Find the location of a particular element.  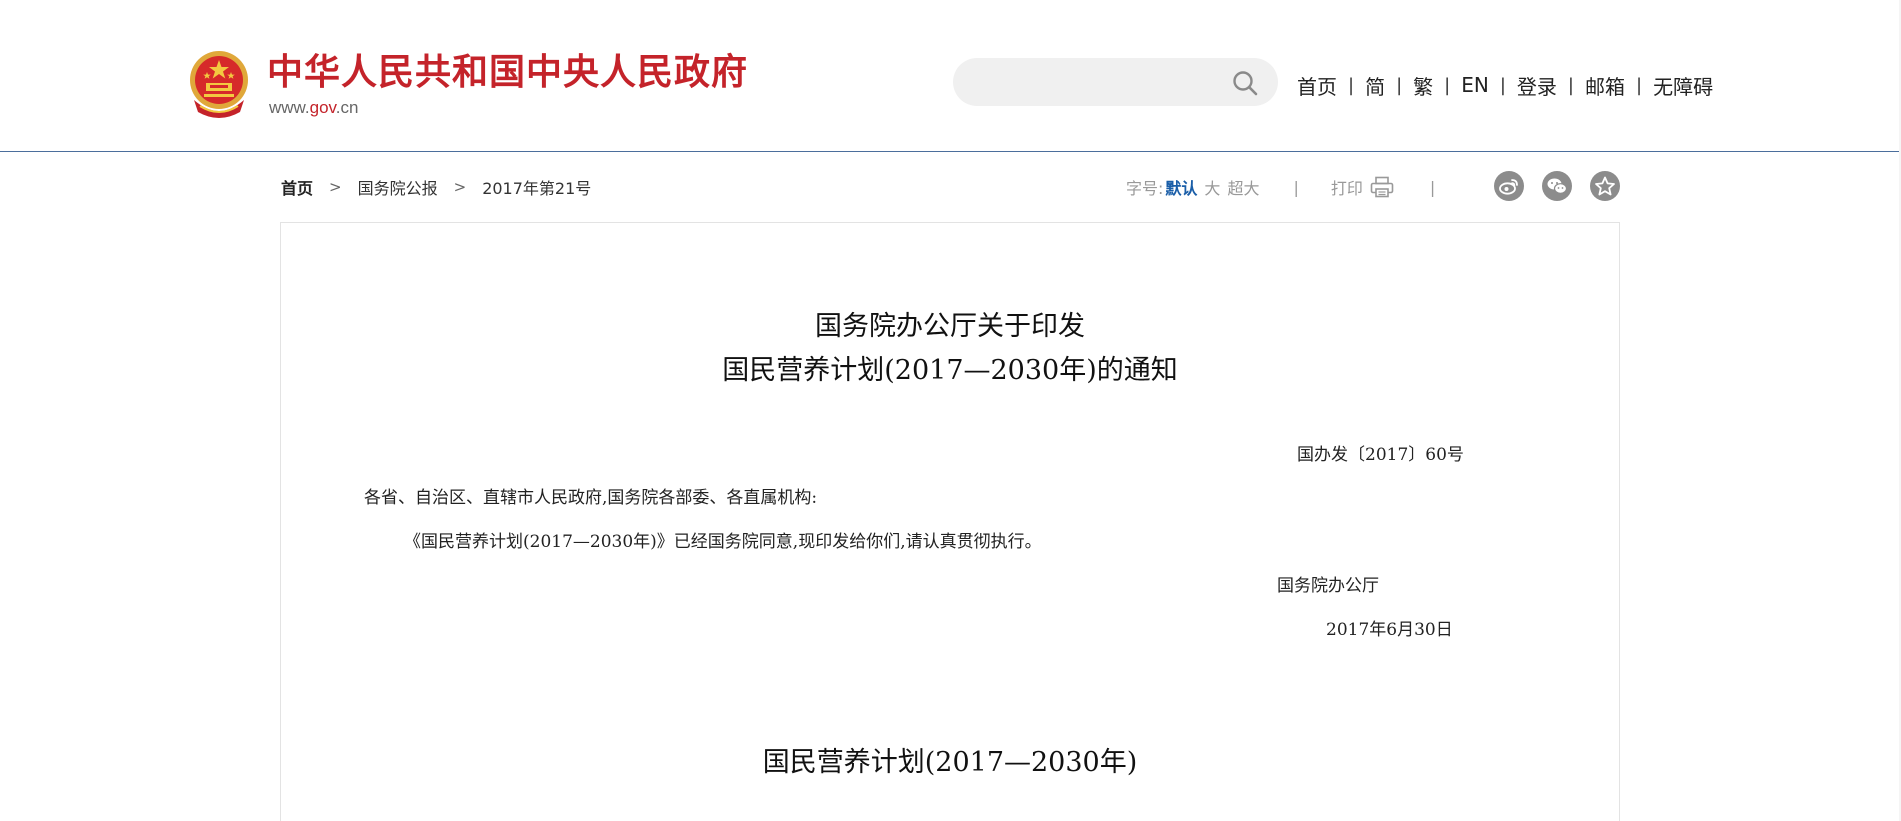

site-domain-brand: gov is located at coordinates (322, 107).